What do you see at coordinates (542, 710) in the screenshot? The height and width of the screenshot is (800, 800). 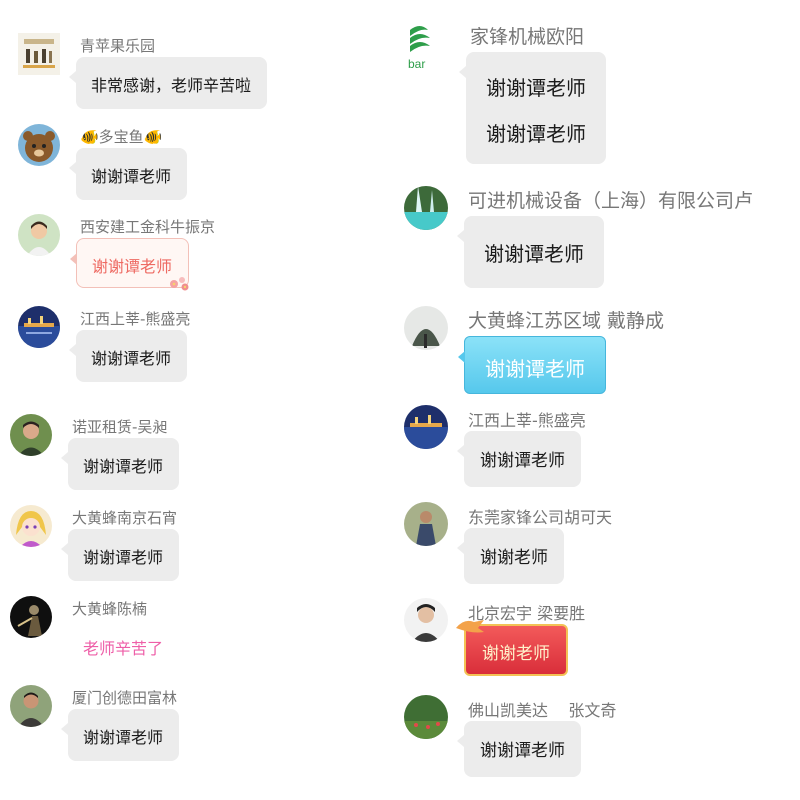 I see `sender-name: 佛山凯美达 张文奇` at bounding box center [542, 710].